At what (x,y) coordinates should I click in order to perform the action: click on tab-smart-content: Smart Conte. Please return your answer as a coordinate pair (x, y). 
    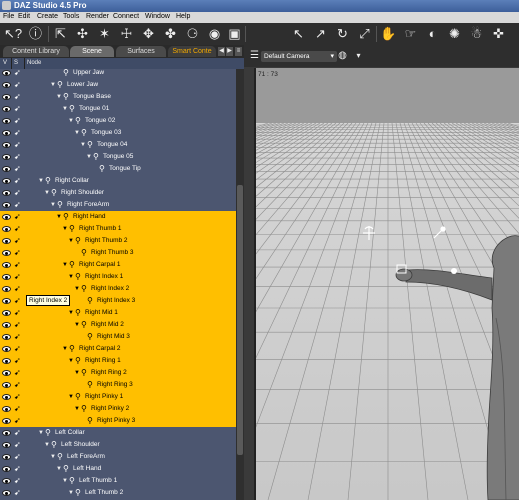
    Looking at the image, I should click on (192, 51).